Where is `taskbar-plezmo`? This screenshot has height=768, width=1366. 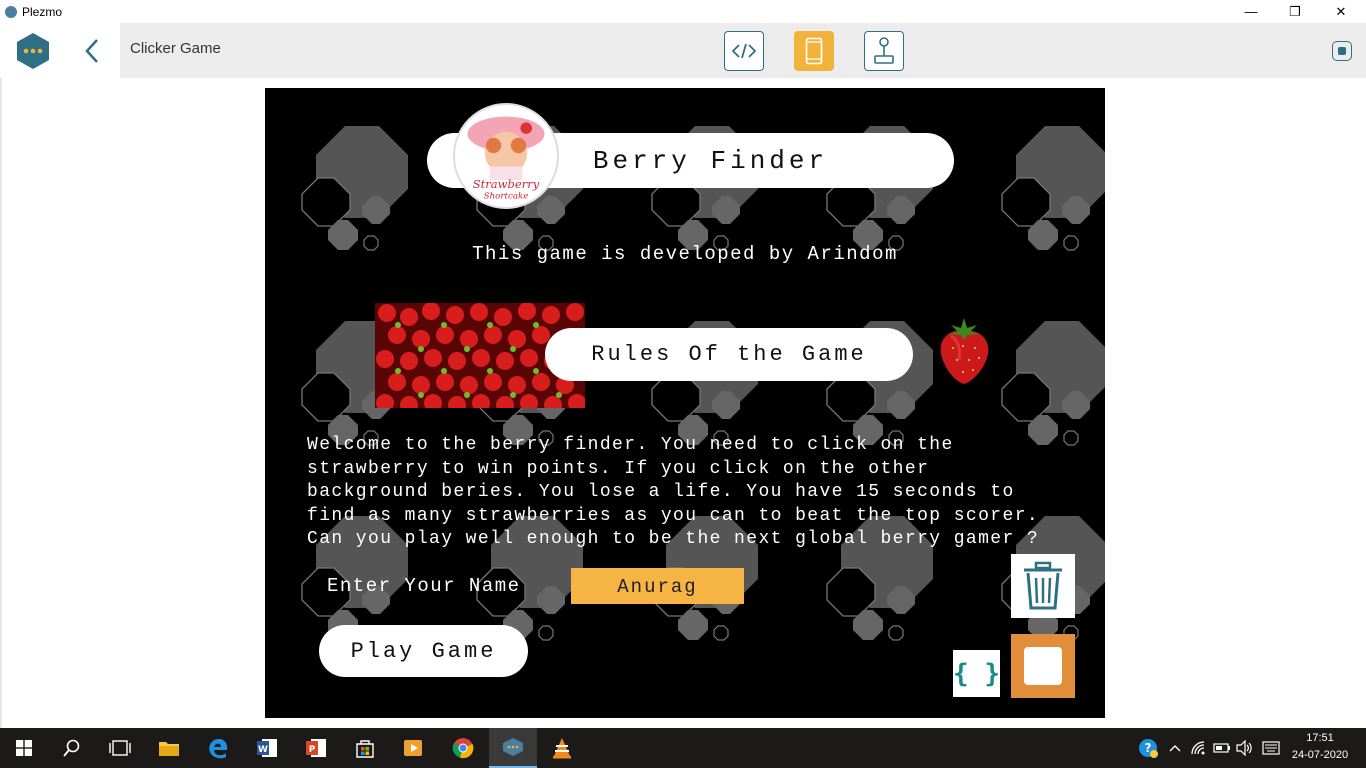
taskbar-plezmo is located at coordinates (513, 748).